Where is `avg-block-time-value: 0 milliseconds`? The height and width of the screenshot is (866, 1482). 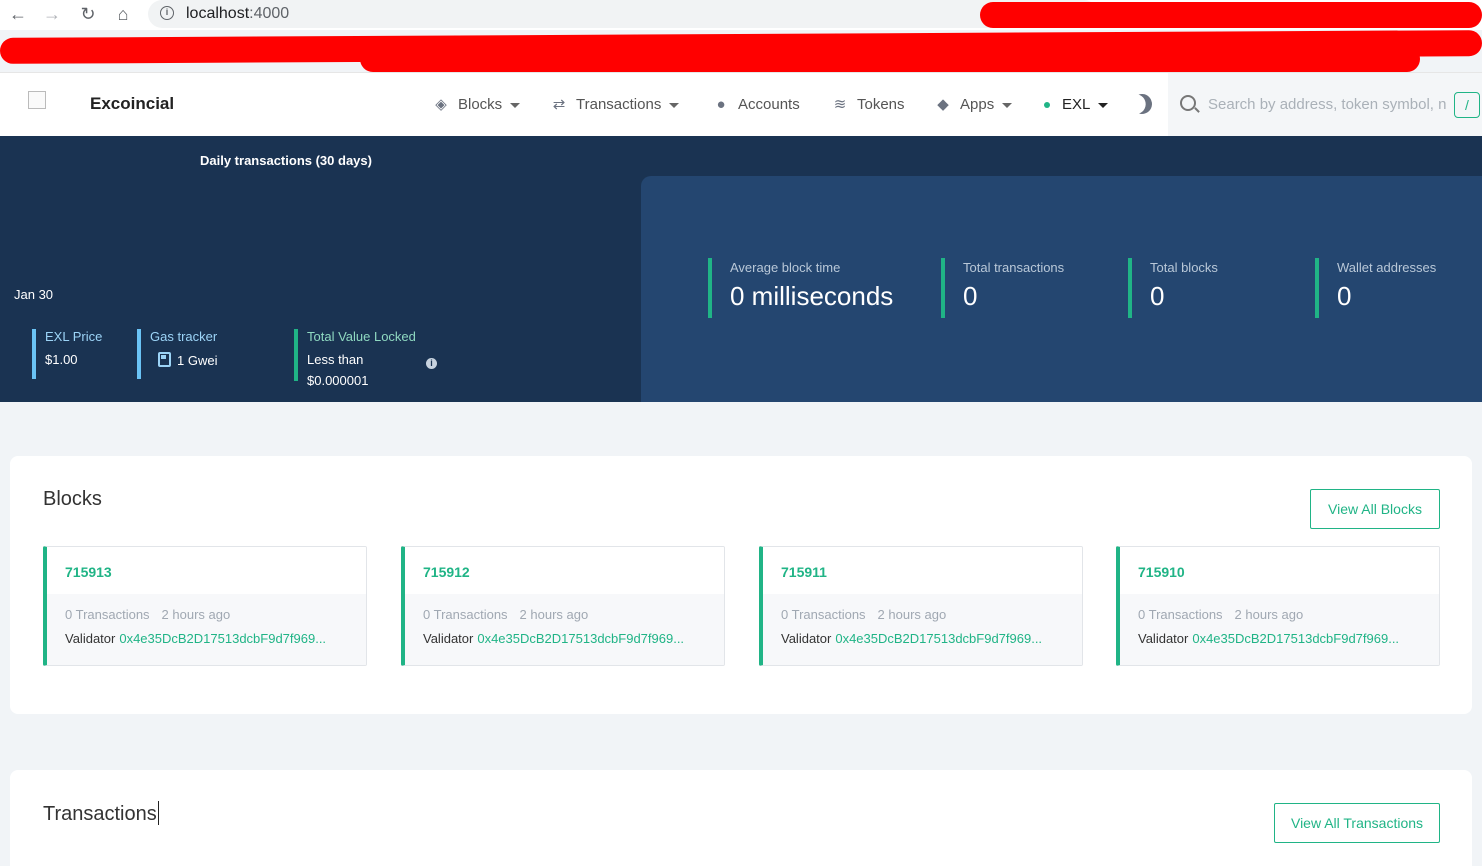
avg-block-time-value: 0 milliseconds is located at coordinates (812, 296).